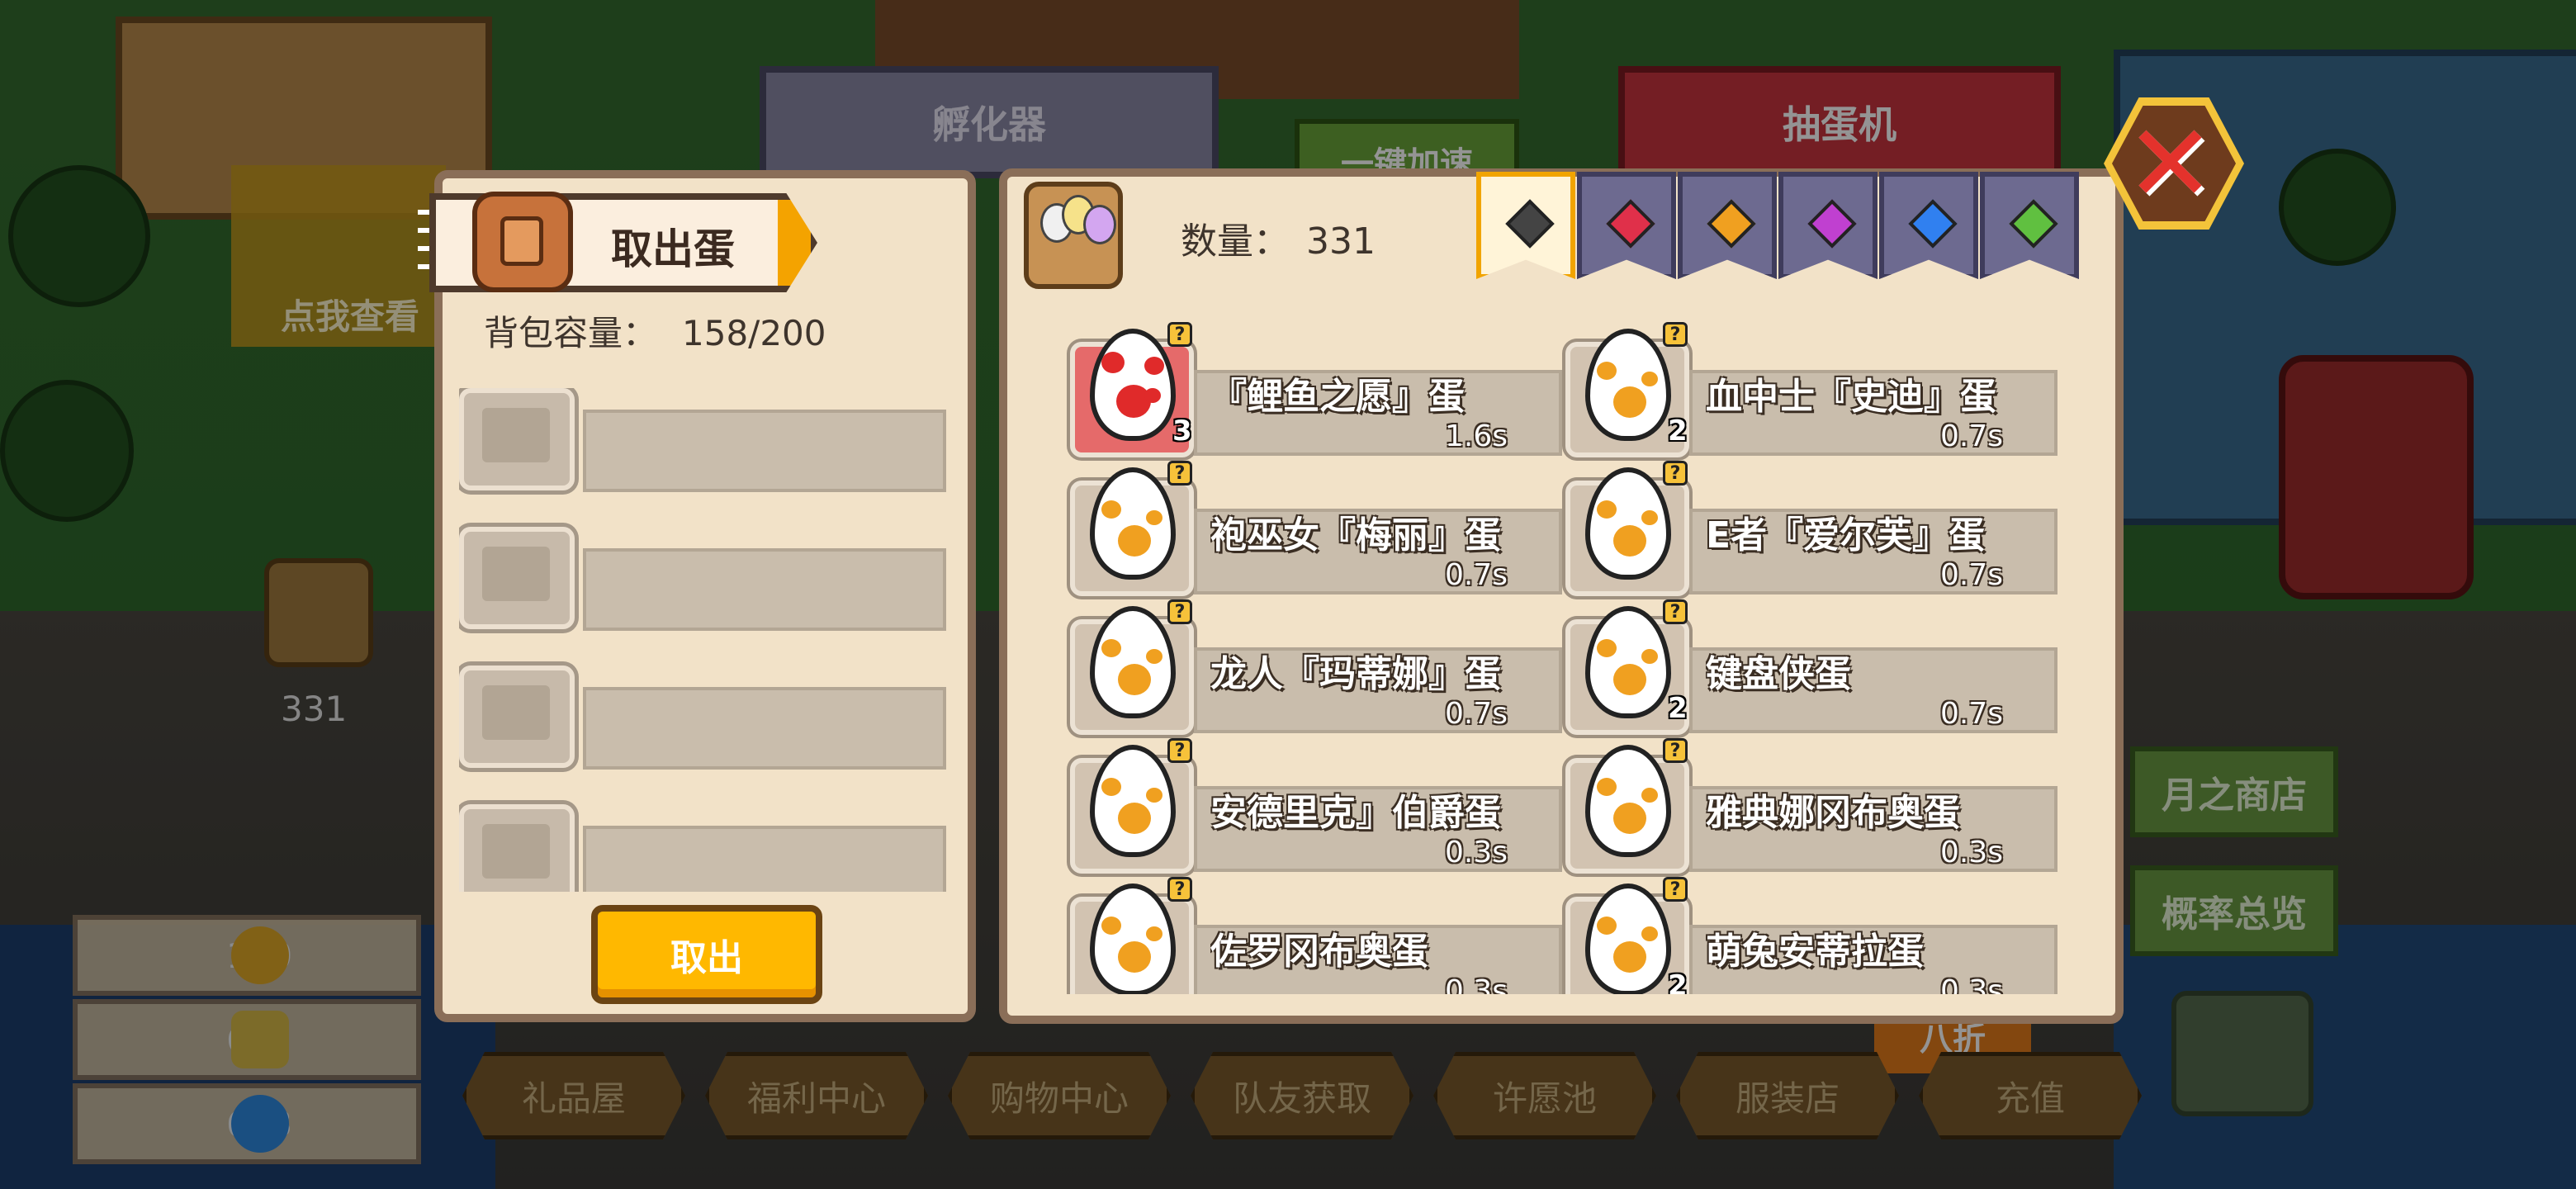  I want to click on egg-basket-icon, so click(1073, 235).